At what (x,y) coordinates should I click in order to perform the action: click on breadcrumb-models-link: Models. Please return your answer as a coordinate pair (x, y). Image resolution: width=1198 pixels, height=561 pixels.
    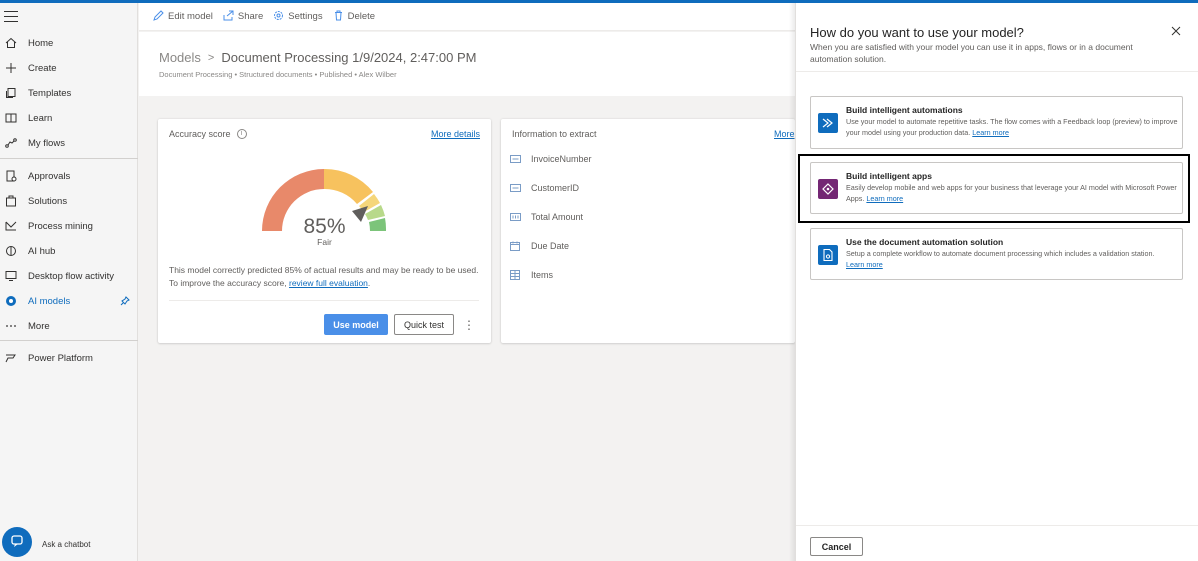
    Looking at the image, I should click on (180, 57).